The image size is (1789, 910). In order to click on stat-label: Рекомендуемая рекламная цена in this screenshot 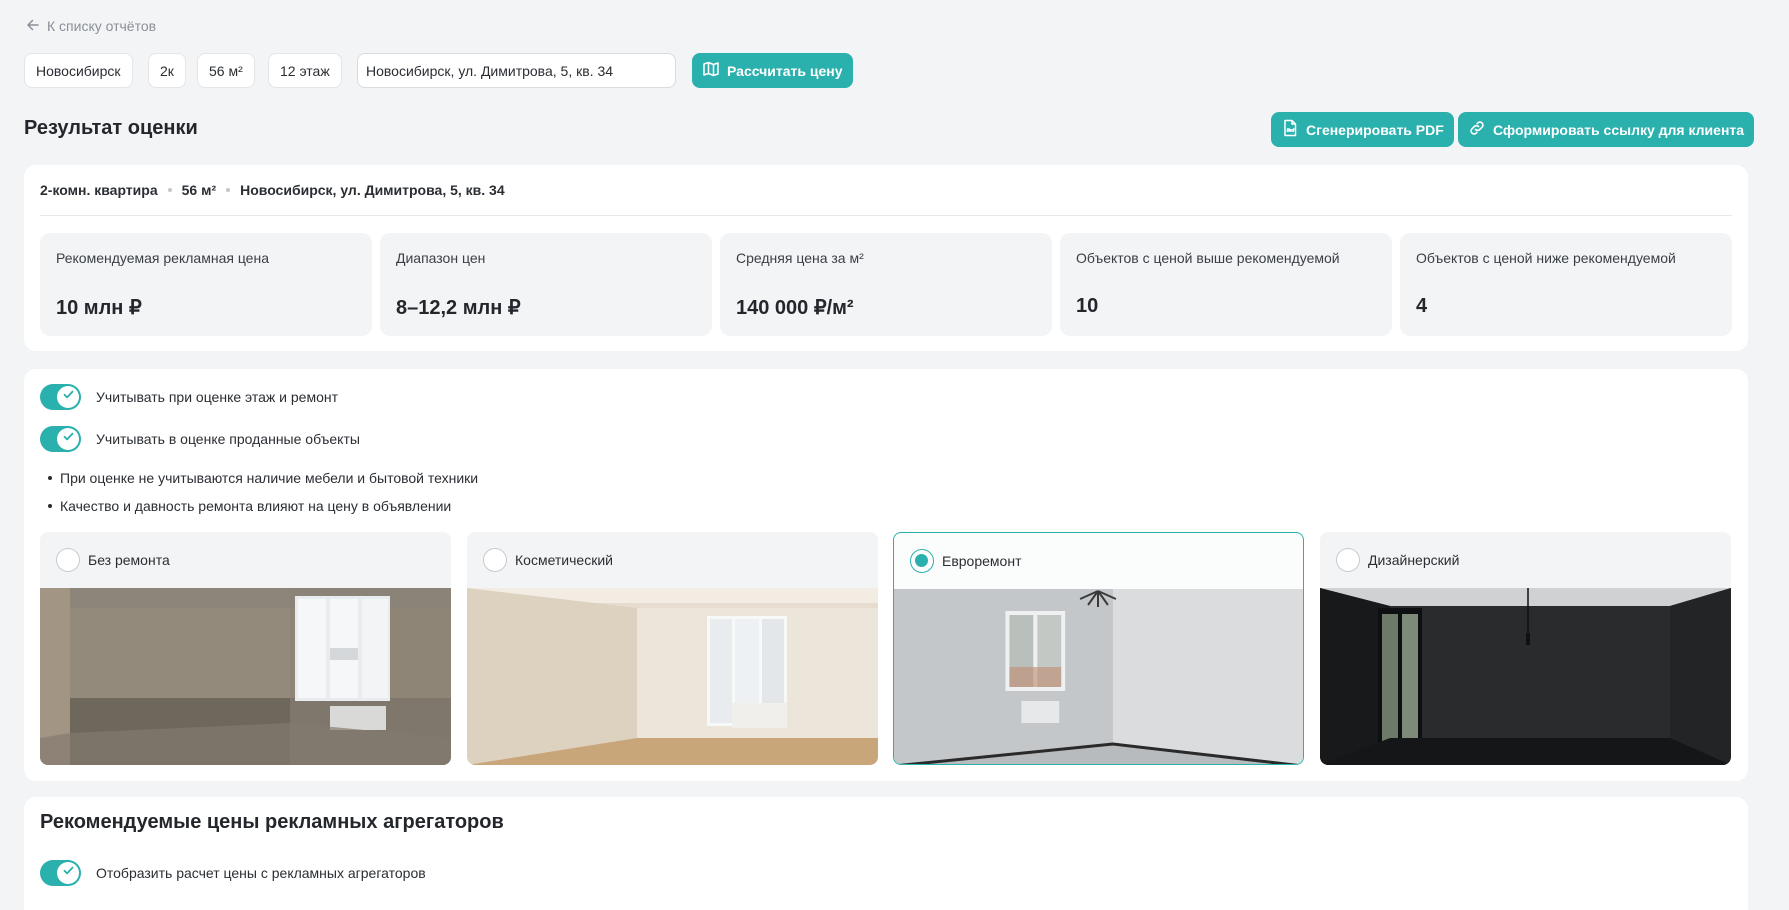, I will do `click(162, 258)`.